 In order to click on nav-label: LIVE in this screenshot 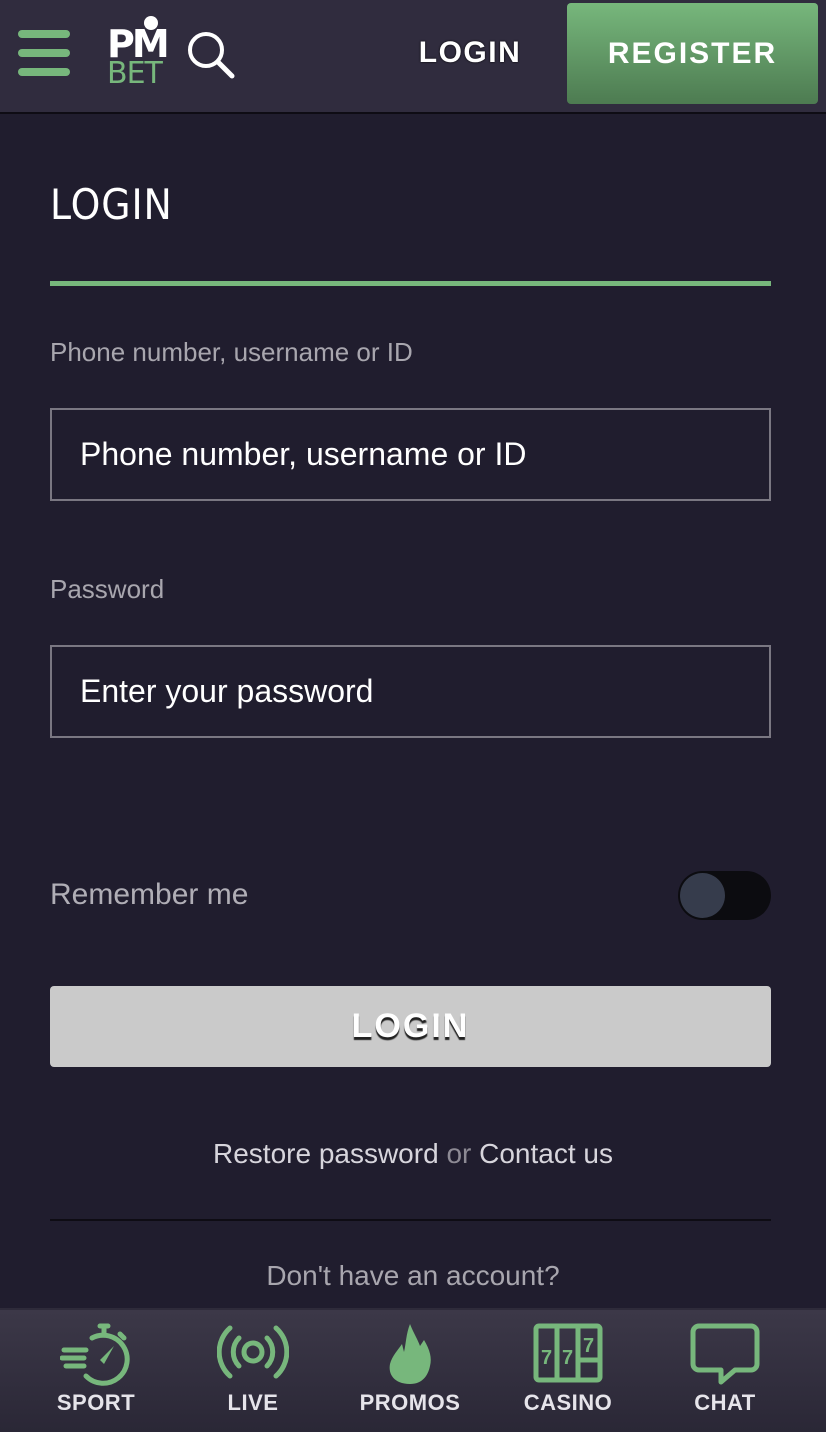, I will do `click(253, 1402)`.